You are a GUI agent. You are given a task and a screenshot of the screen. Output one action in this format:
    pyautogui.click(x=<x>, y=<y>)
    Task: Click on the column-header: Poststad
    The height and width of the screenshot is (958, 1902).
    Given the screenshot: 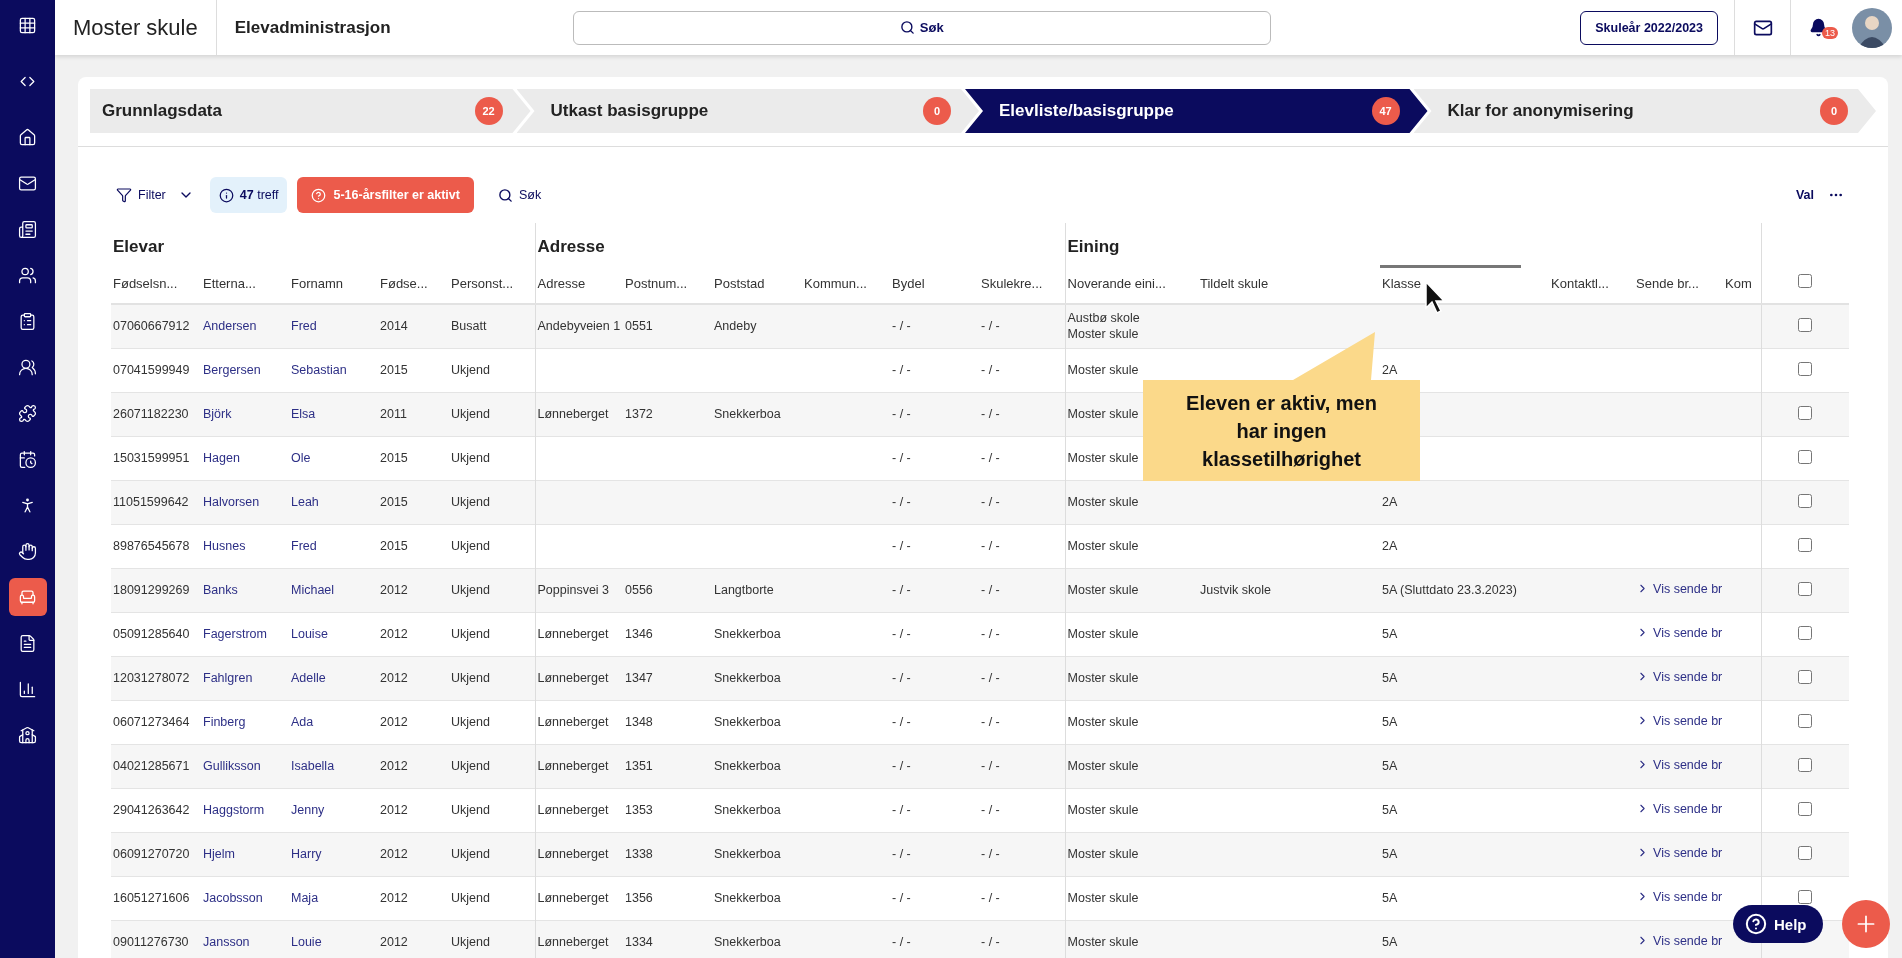 What is the action you would take?
    pyautogui.click(x=739, y=283)
    